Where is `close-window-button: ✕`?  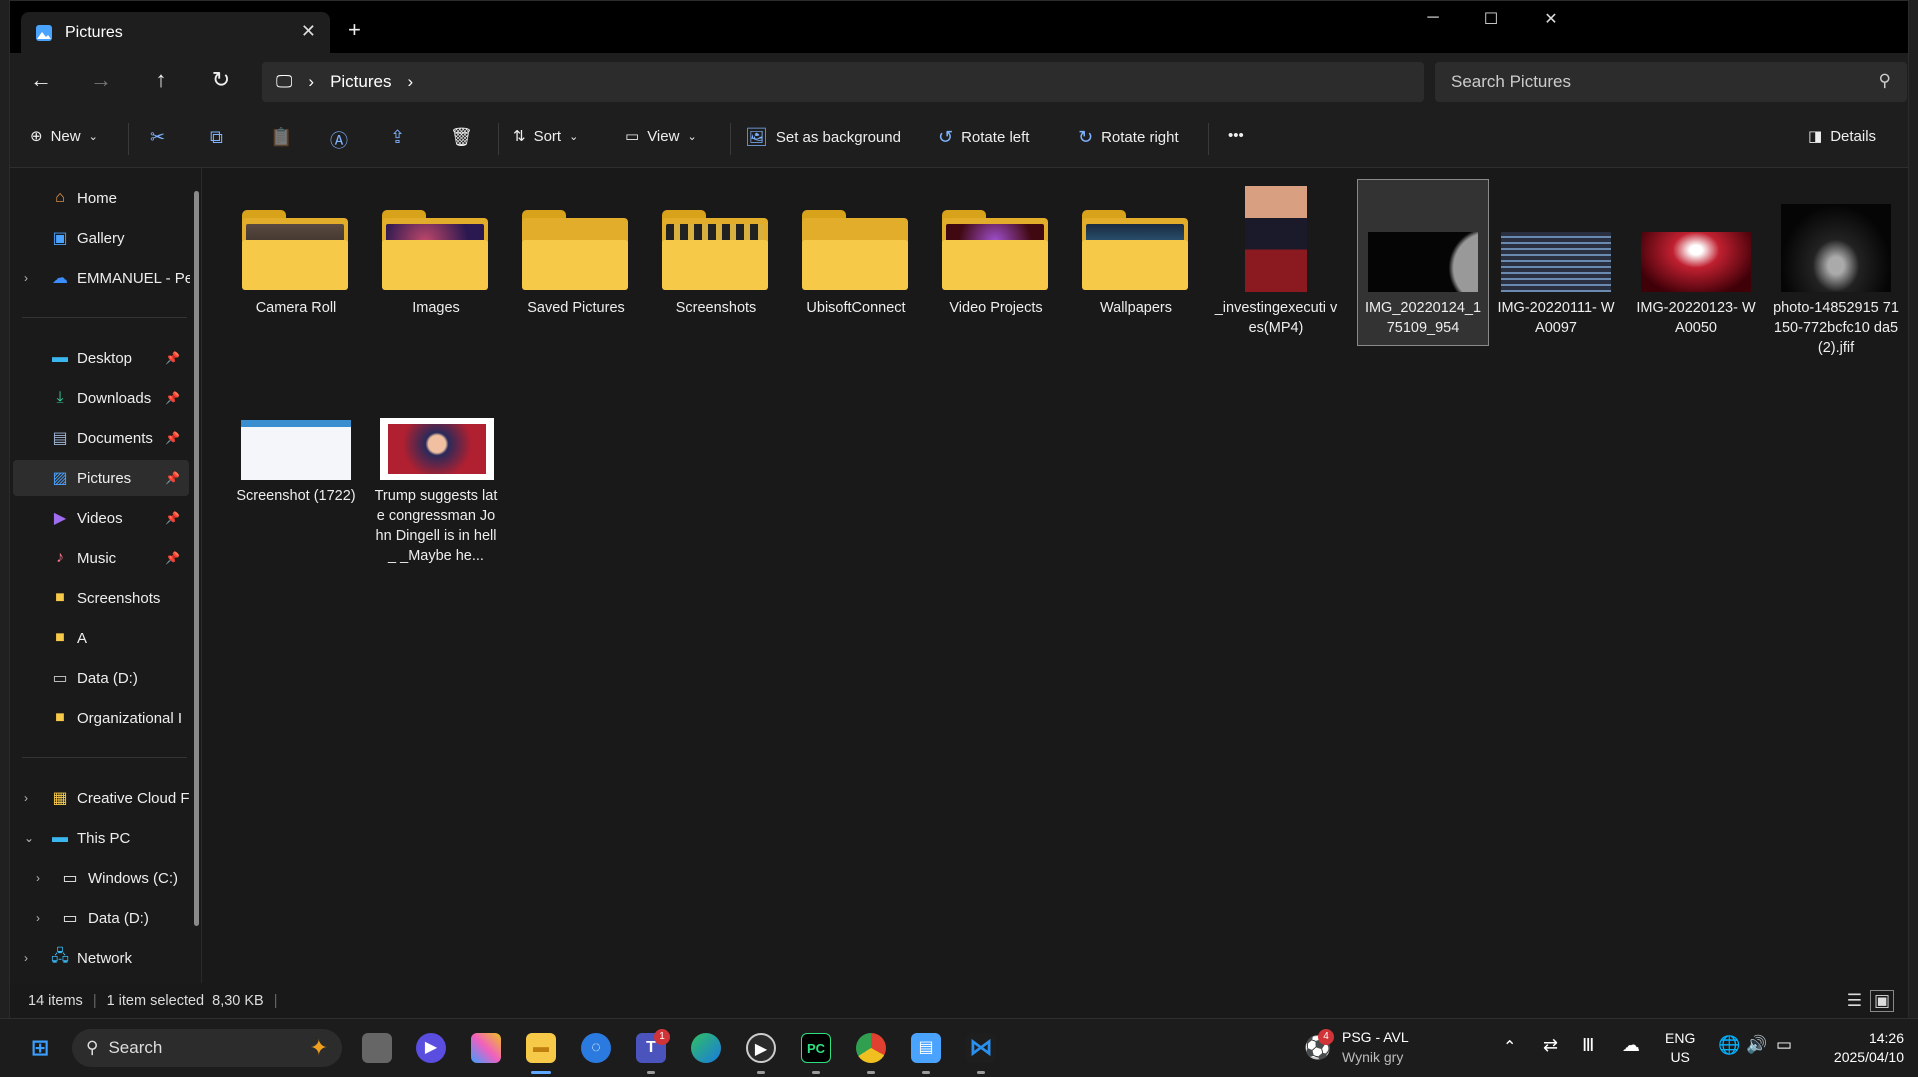 close-window-button: ✕ is located at coordinates (1551, 21).